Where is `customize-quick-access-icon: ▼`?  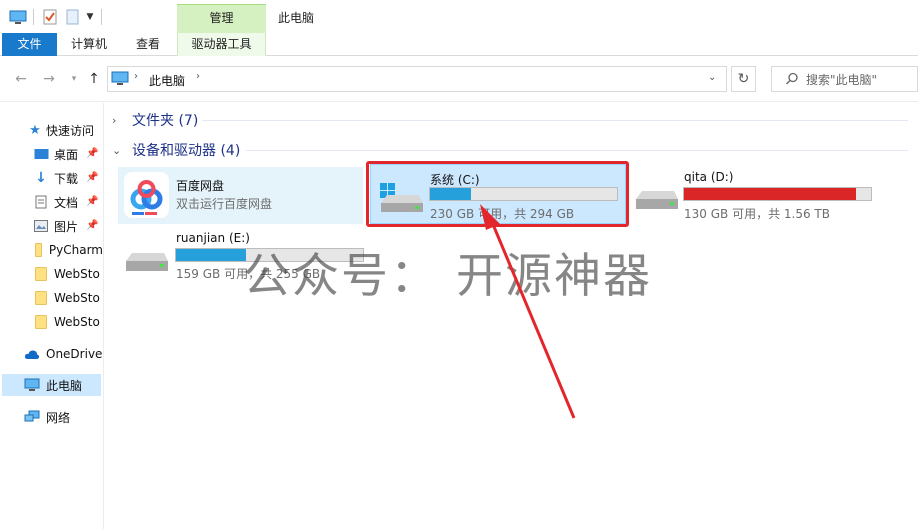 customize-quick-access-icon: ▼ is located at coordinates (90, 17).